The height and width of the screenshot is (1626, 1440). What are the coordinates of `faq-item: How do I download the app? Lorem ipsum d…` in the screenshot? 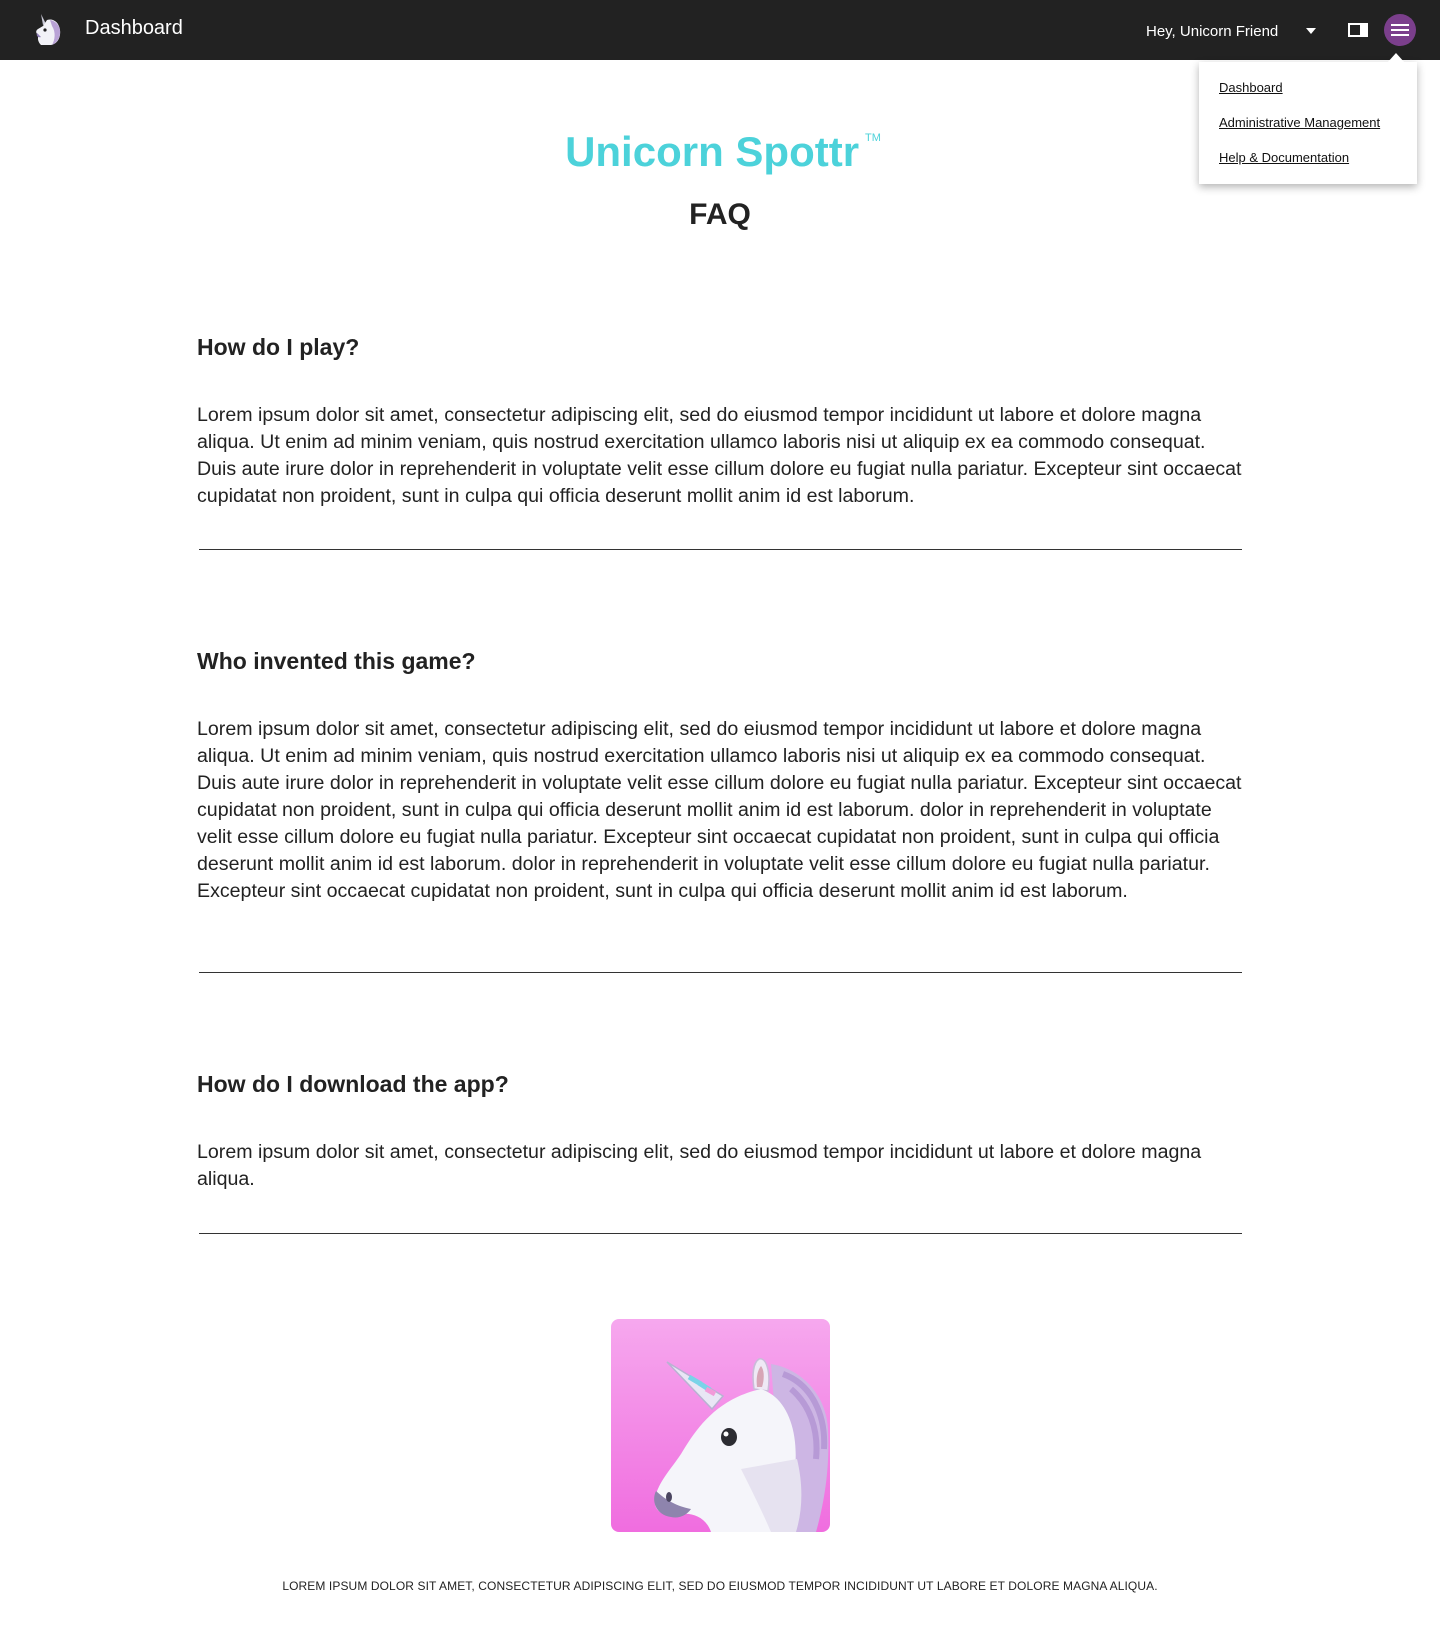 It's located at (719, 1130).